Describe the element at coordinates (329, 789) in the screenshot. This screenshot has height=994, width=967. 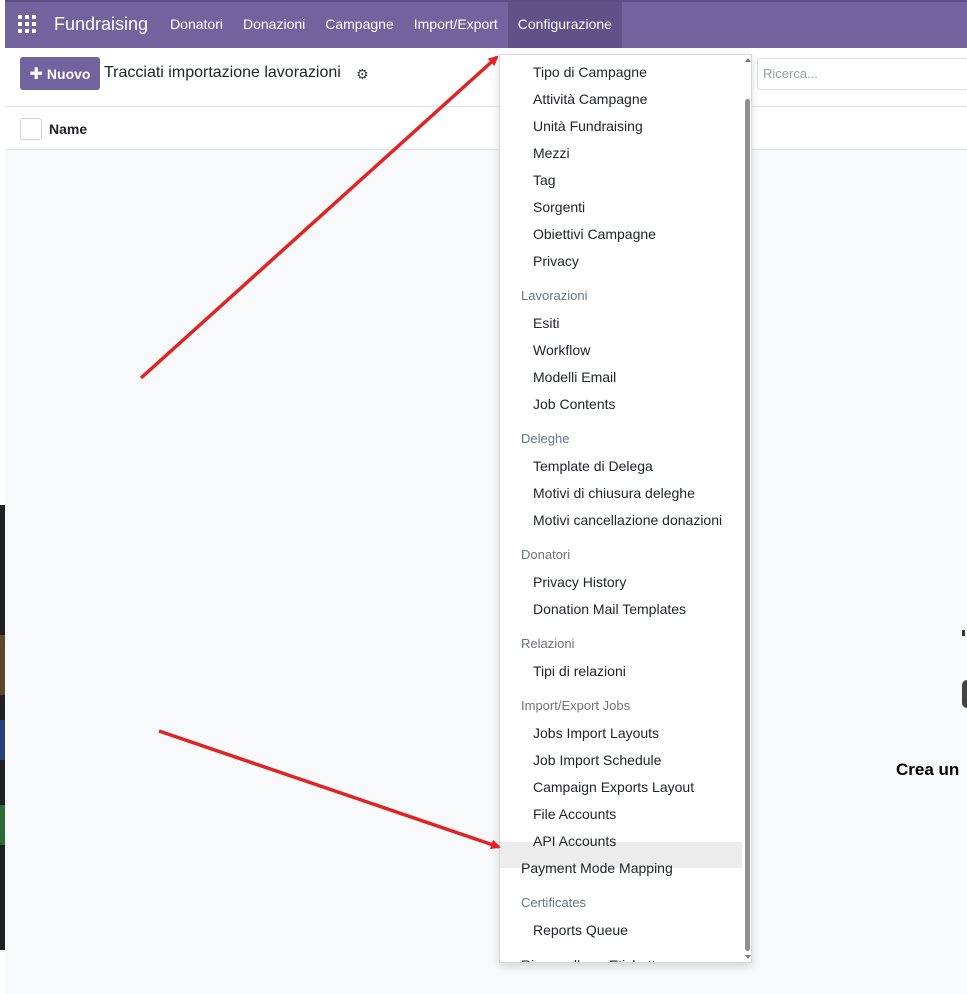
I see `annotation-arrow-bottom` at that location.